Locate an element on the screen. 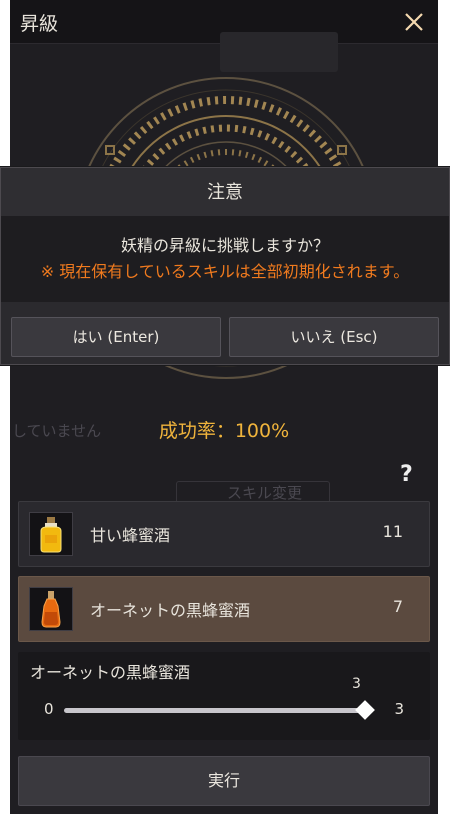 The height and width of the screenshot is (814, 450). honey-wine-bottle-icon is located at coordinates (51, 534).